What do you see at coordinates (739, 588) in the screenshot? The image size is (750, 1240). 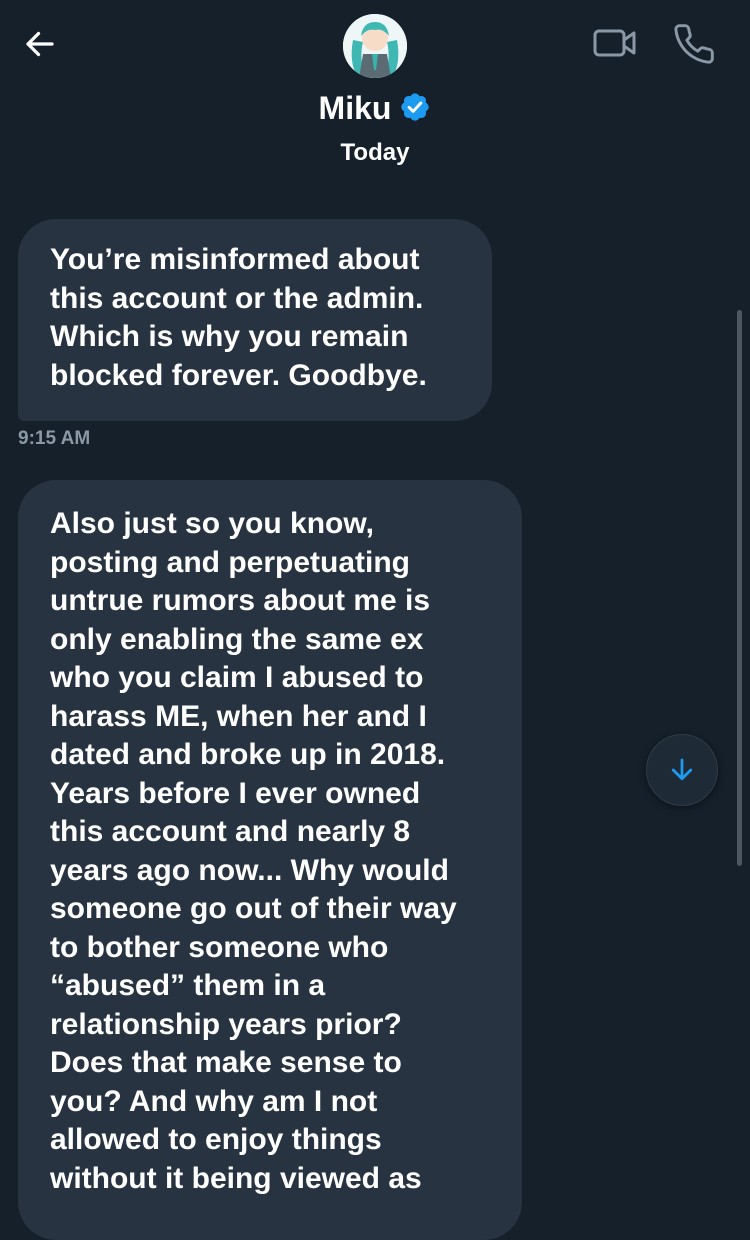 I see `scrollbar` at bounding box center [739, 588].